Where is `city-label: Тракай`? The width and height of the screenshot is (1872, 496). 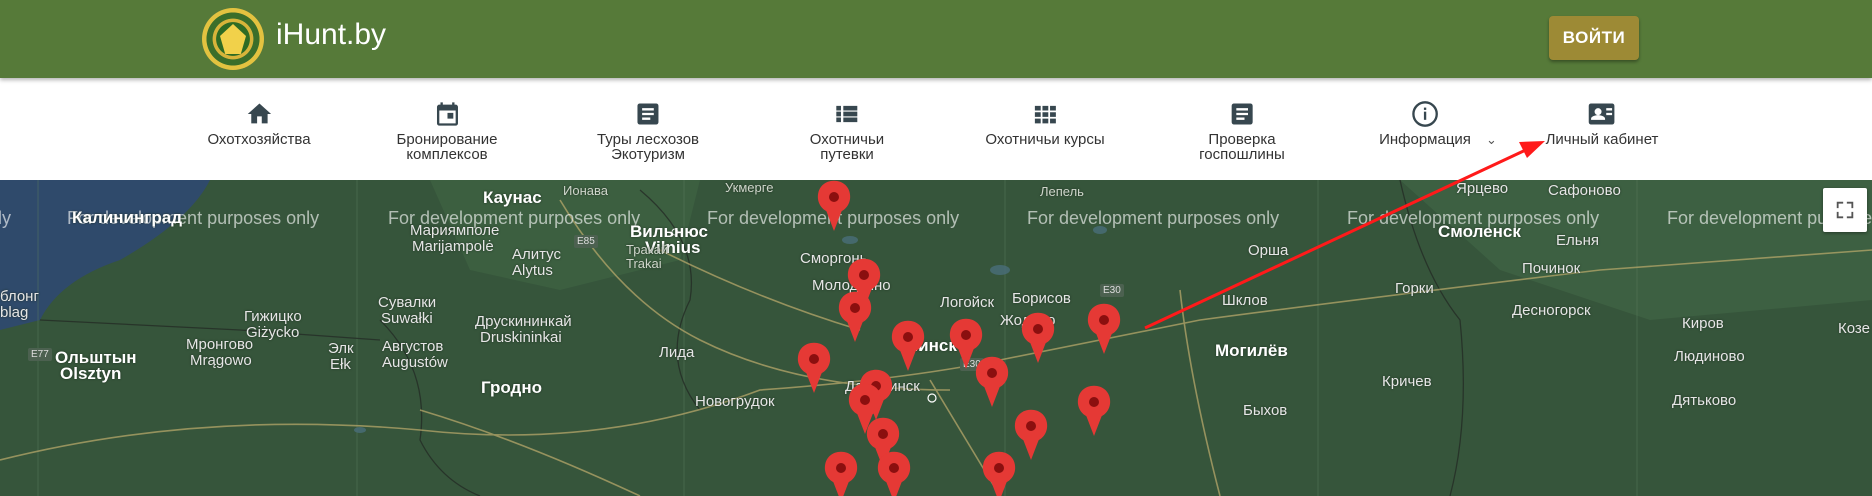 city-label: Тракай is located at coordinates (647, 249).